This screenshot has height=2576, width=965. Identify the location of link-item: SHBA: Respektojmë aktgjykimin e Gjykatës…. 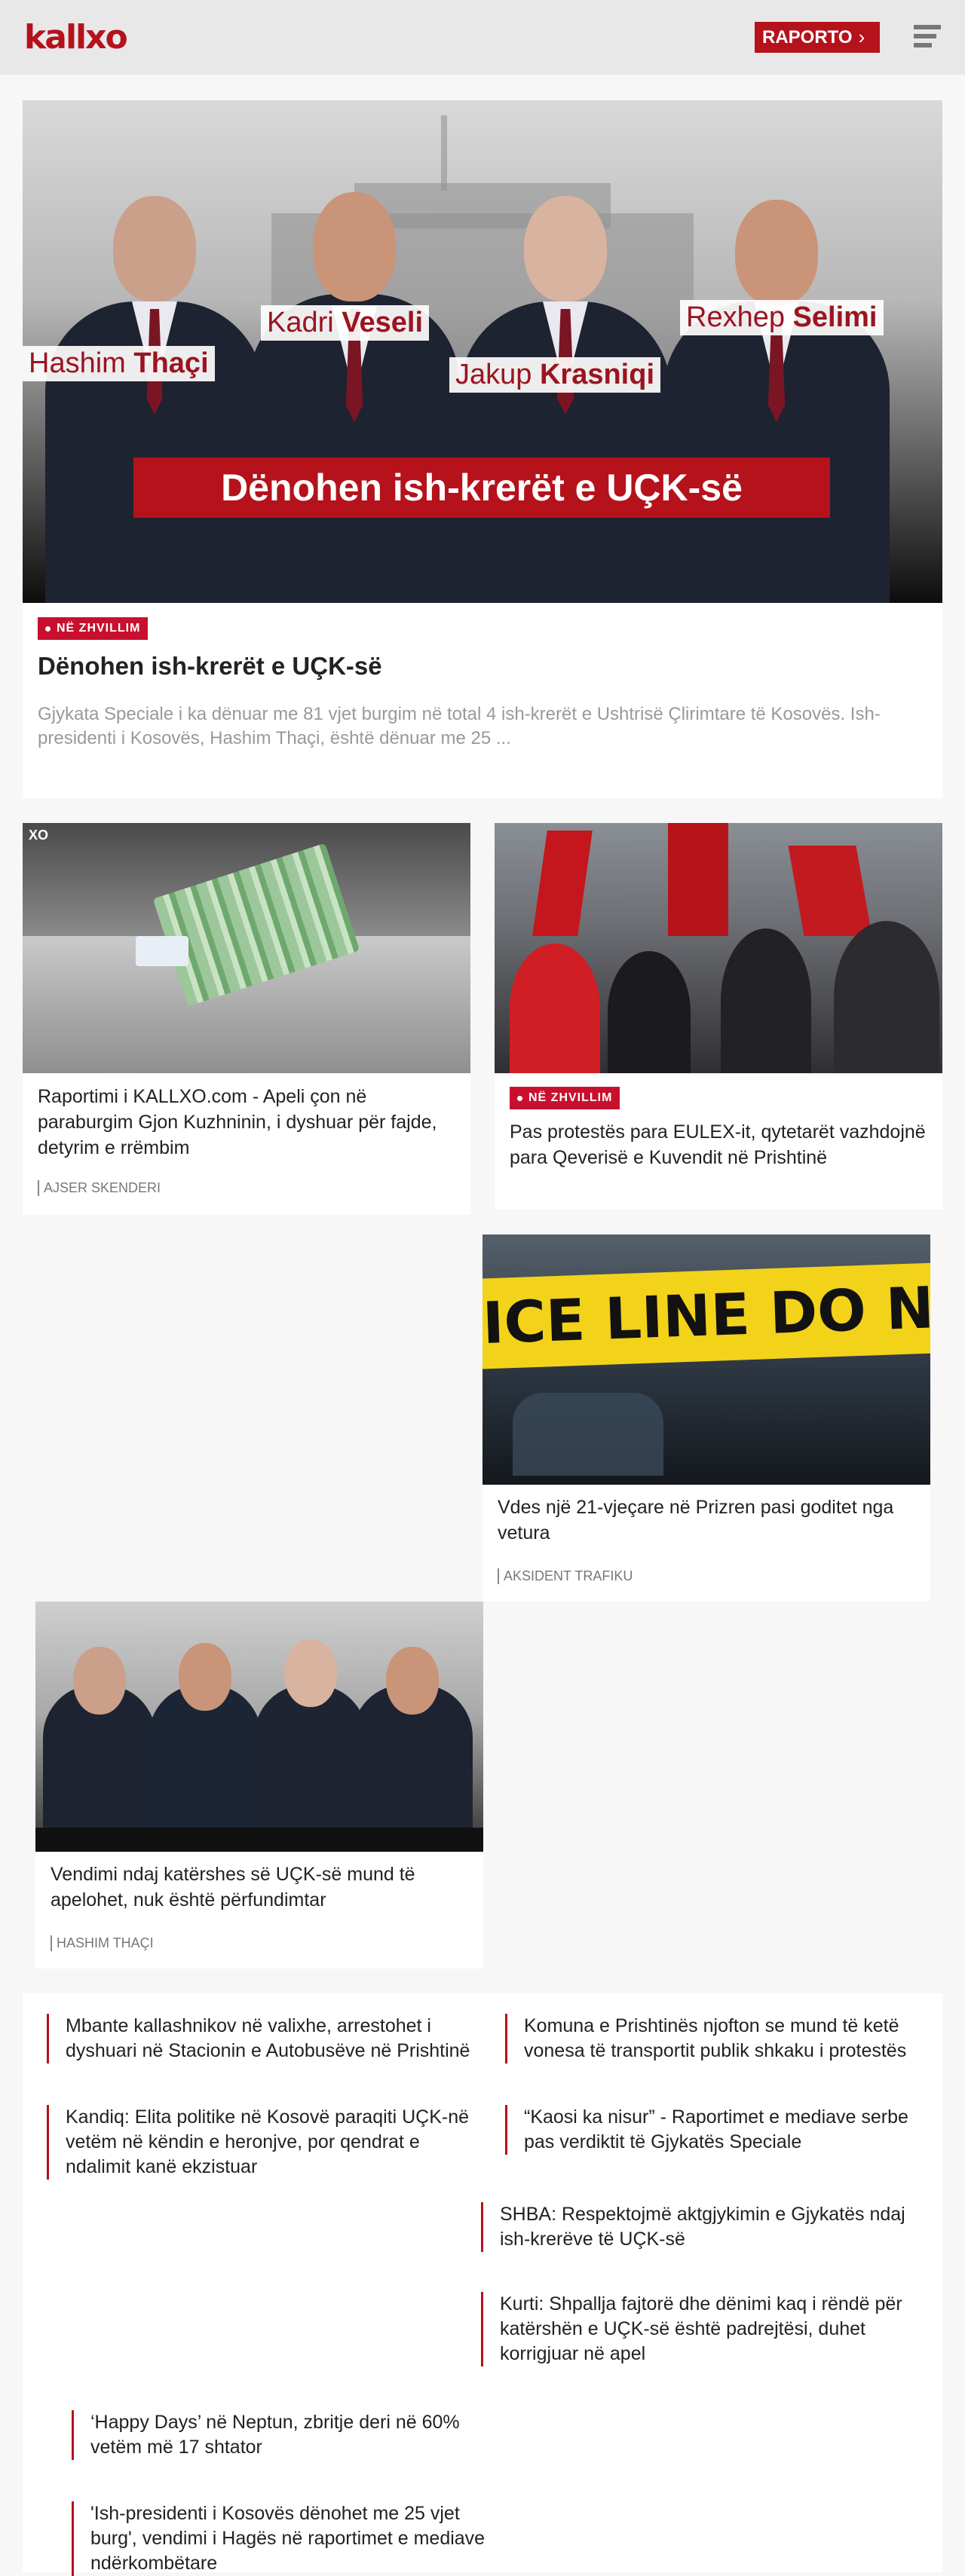
(707, 2227).